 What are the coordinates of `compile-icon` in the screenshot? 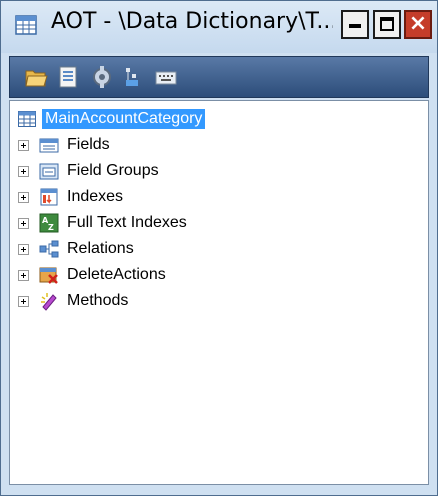 It's located at (102, 77).